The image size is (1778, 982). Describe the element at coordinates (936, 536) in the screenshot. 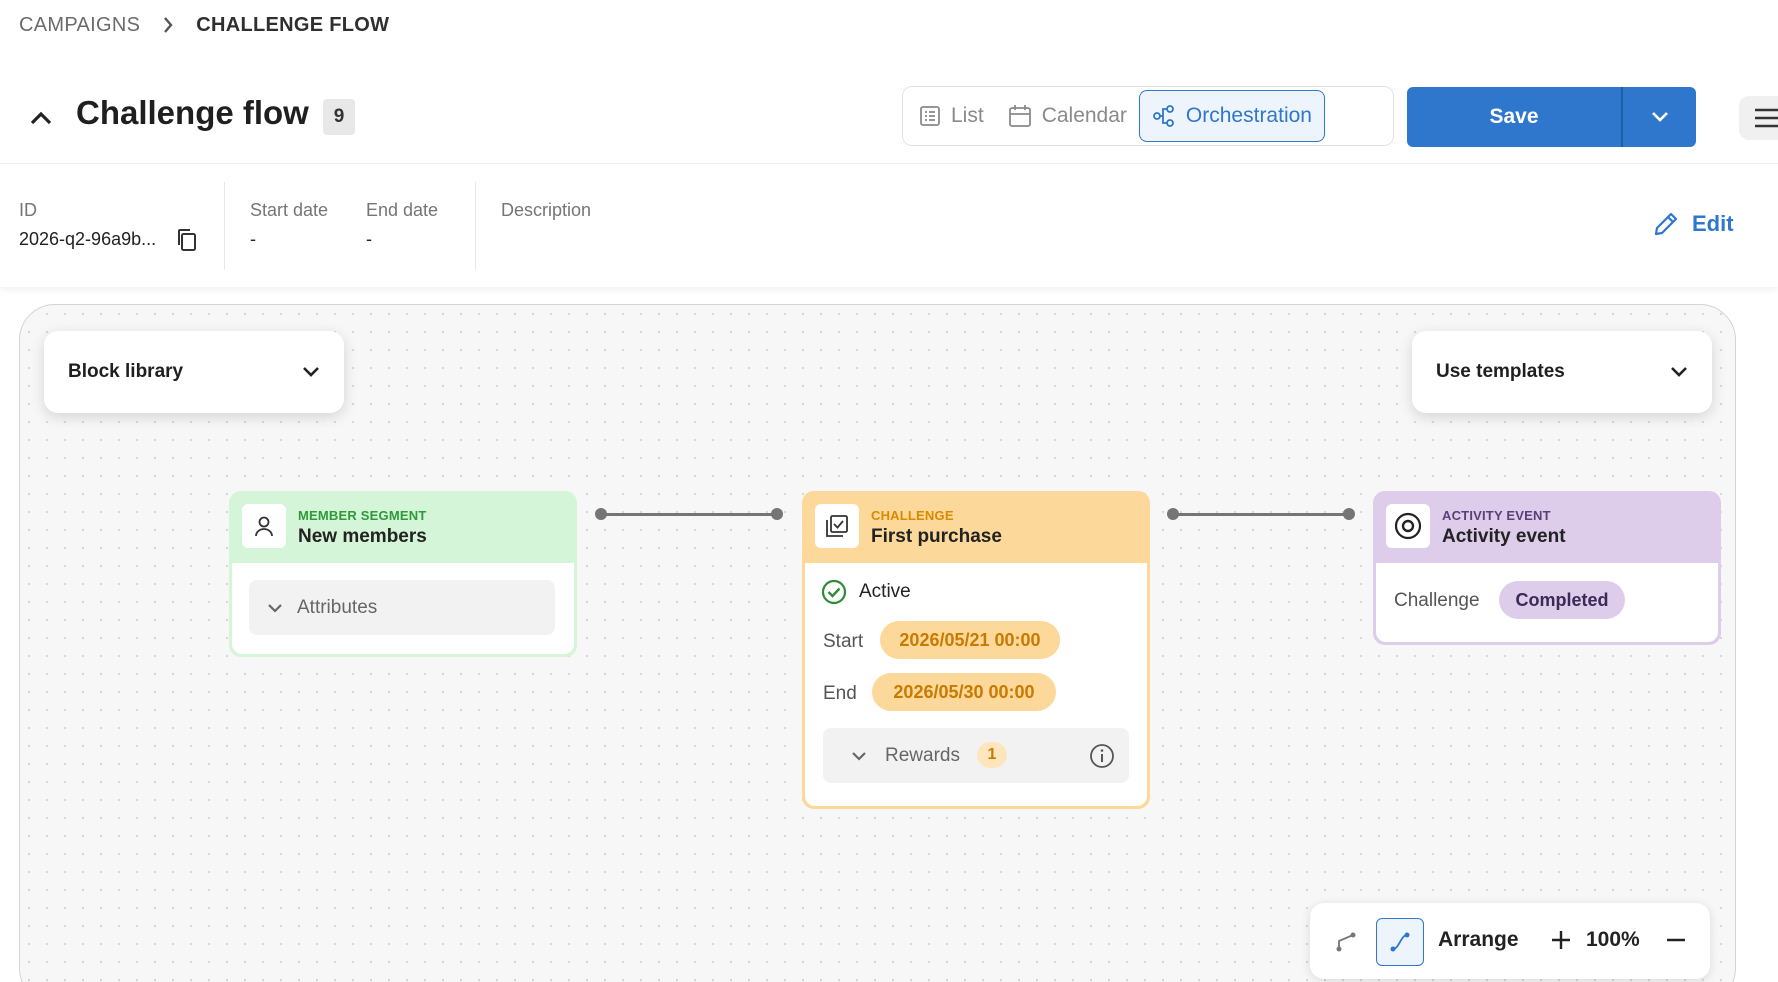

I see `node-name: First purchase` at that location.